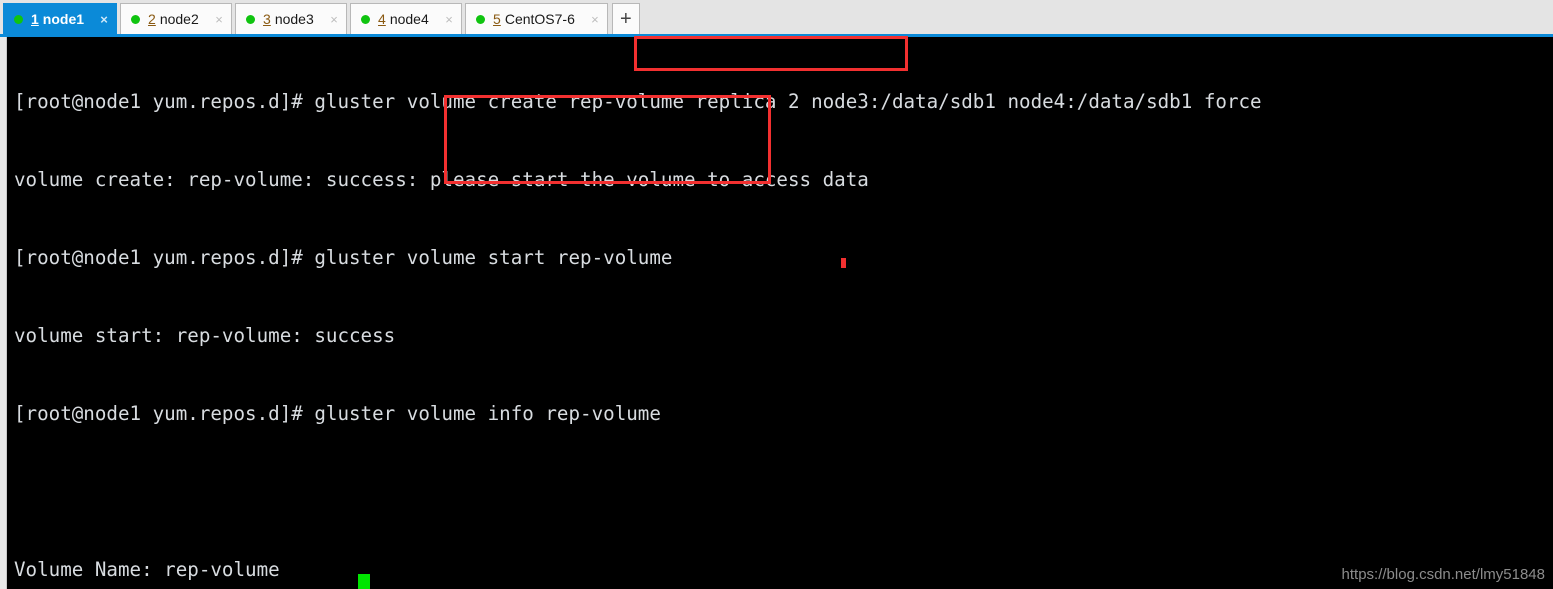  Describe the element at coordinates (1443, 574) in the screenshot. I see `watermark: https://blog.csdn.net/lmy51848` at that location.